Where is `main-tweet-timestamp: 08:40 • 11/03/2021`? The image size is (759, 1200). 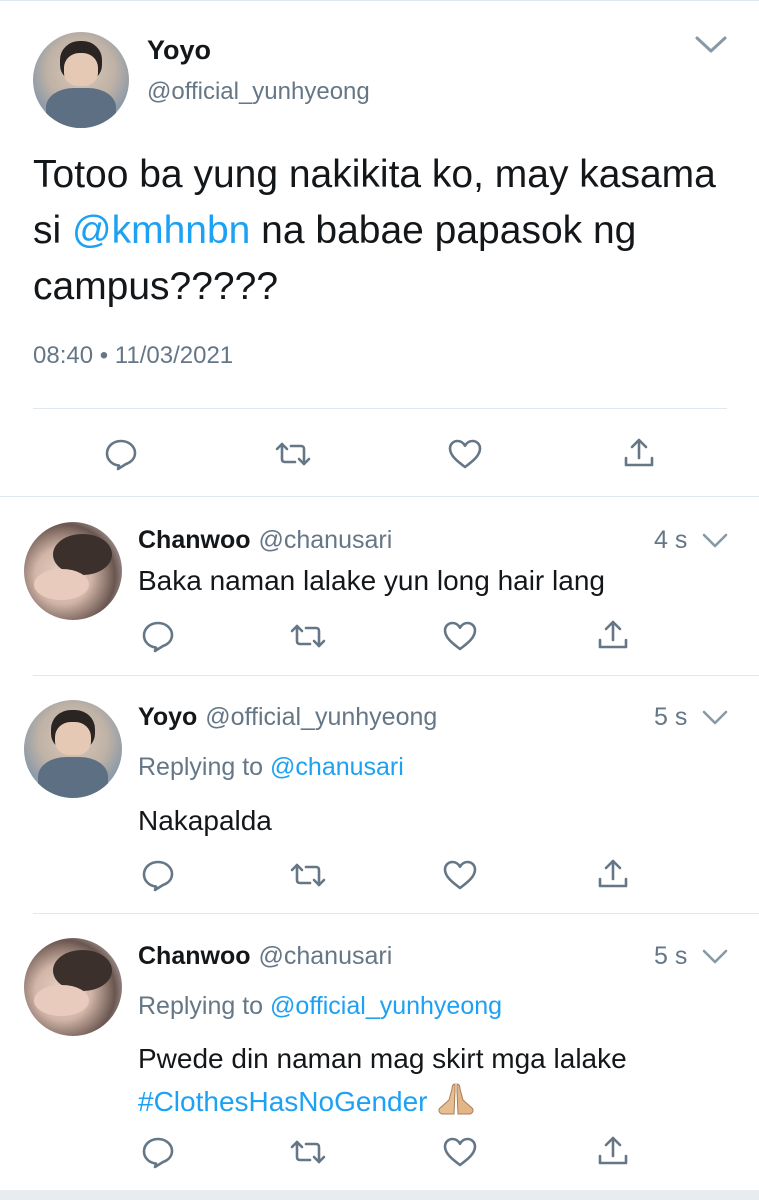 main-tweet-timestamp: 08:40 • 11/03/2021 is located at coordinates (133, 355).